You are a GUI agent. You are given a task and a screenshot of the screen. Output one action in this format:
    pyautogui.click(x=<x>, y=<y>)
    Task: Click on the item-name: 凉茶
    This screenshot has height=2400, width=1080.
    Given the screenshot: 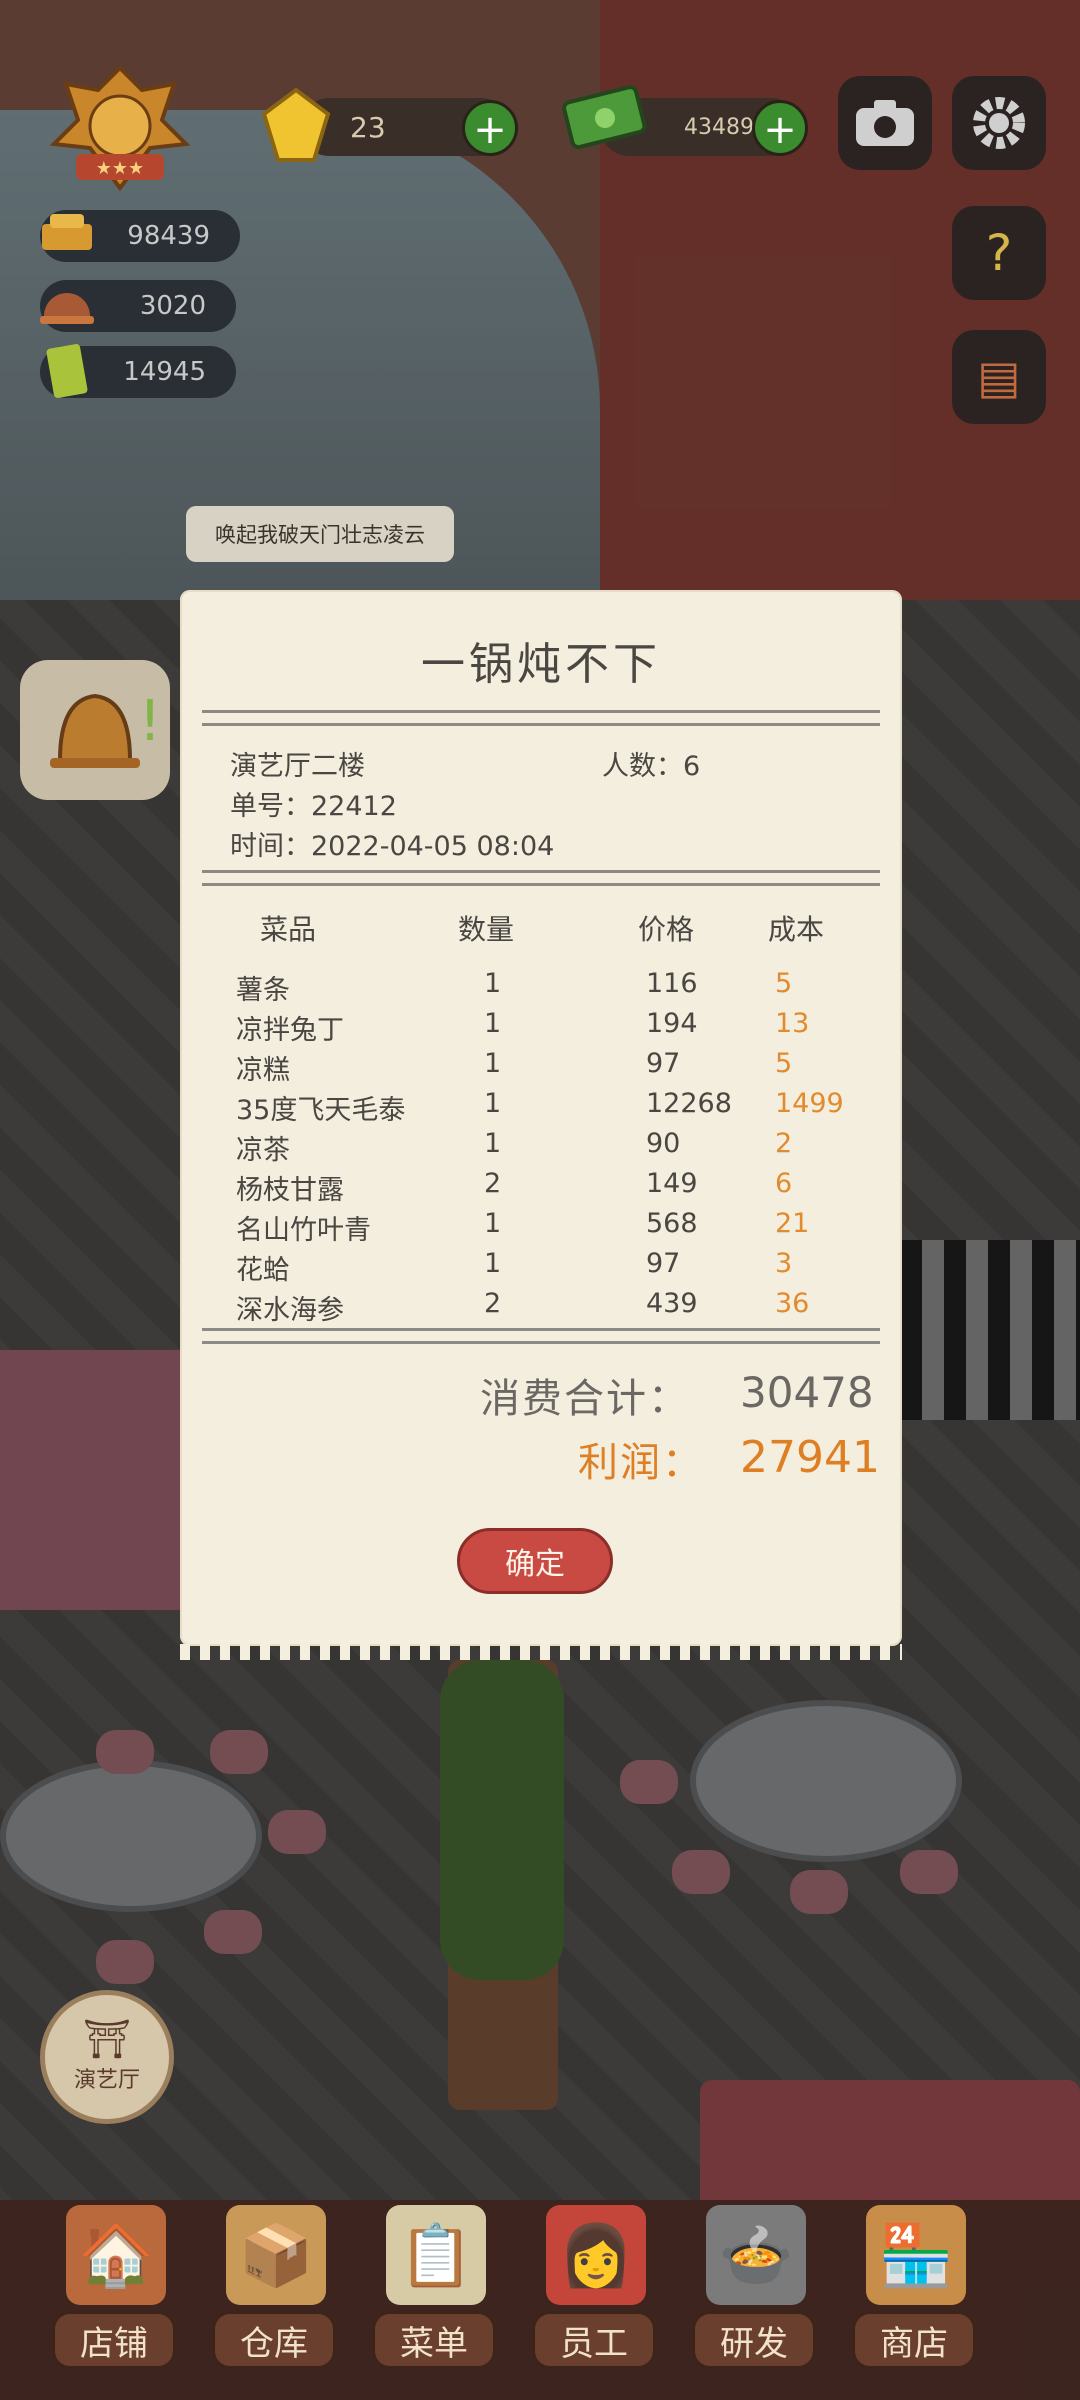 What is the action you would take?
    pyautogui.click(x=263, y=1150)
    